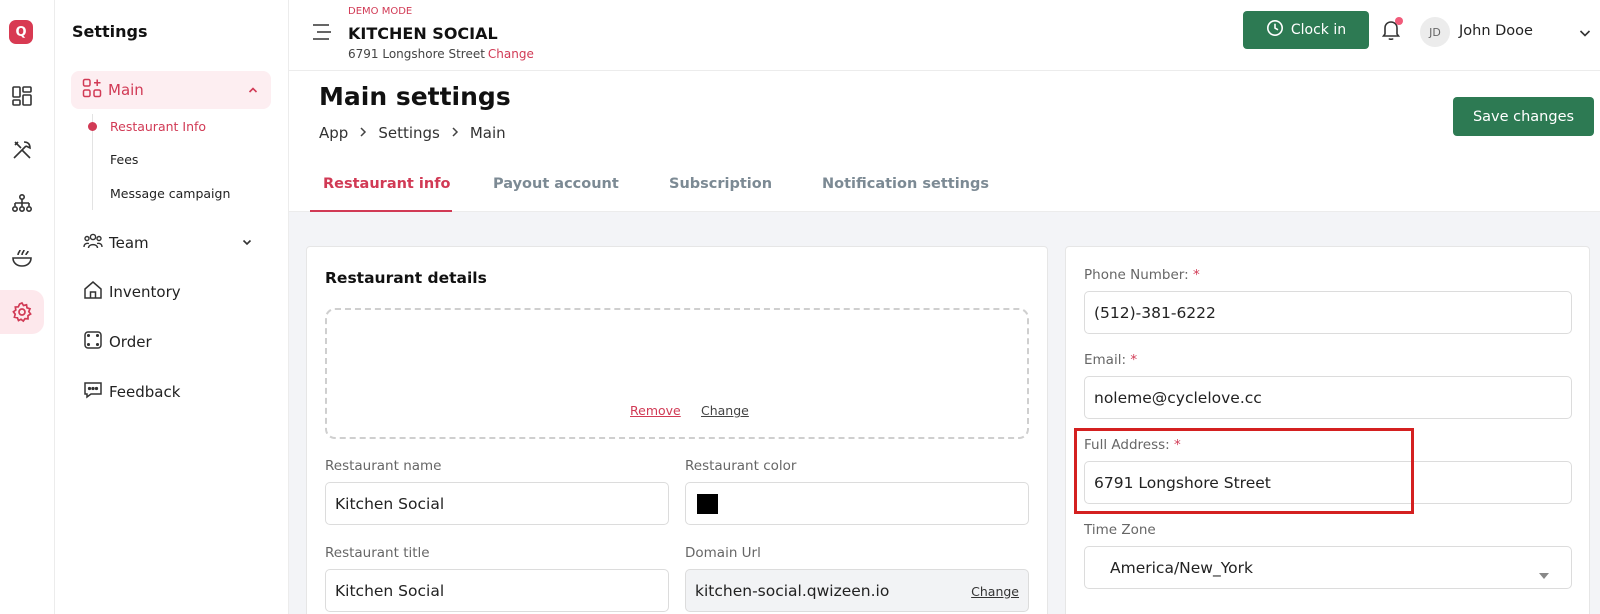 This screenshot has width=1600, height=614. Describe the element at coordinates (22, 258) in the screenshot. I see `food-bowl-icon` at that location.